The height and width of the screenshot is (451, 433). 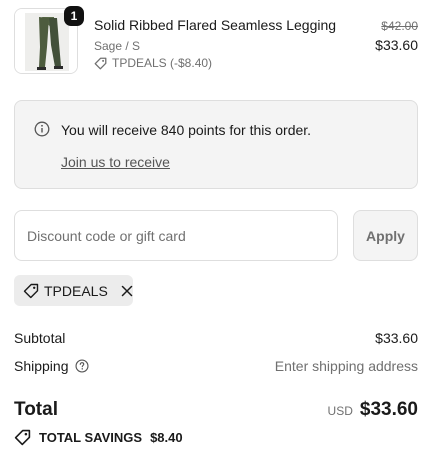 What do you see at coordinates (340, 411) in the screenshot?
I see `total-currency: USD` at bounding box center [340, 411].